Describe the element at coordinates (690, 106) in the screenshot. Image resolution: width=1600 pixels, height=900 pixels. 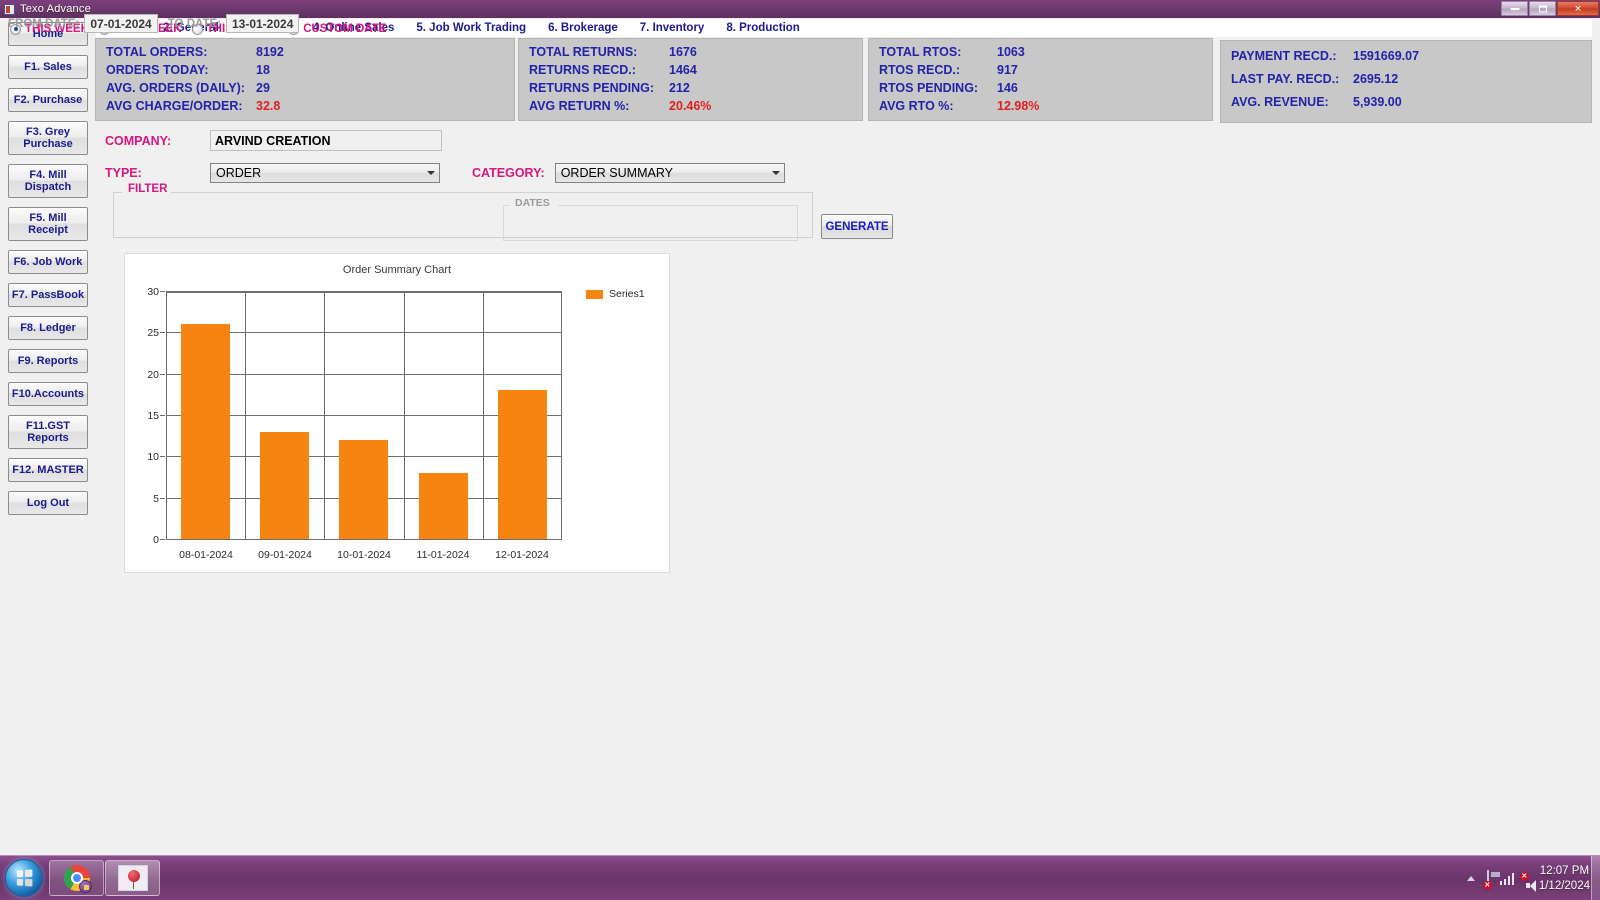
I see `stat-value: 20.46%` at that location.